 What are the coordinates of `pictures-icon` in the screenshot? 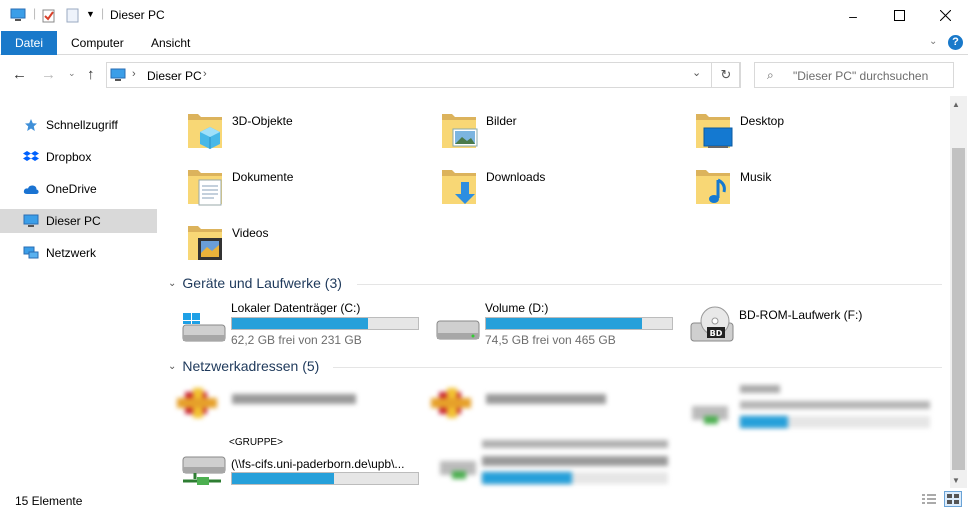 It's located at (460, 130).